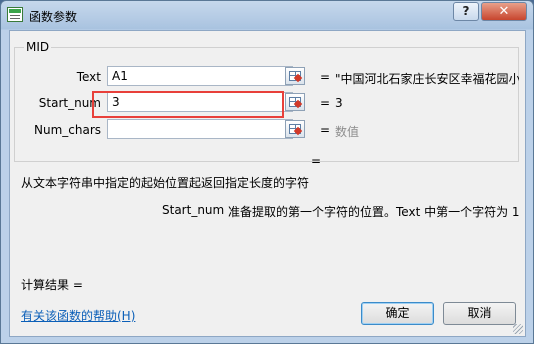 The height and width of the screenshot is (344, 534). Describe the element at coordinates (78, 315) in the screenshot. I see `function-help-link: 有关该函数的帮助(H)` at that location.